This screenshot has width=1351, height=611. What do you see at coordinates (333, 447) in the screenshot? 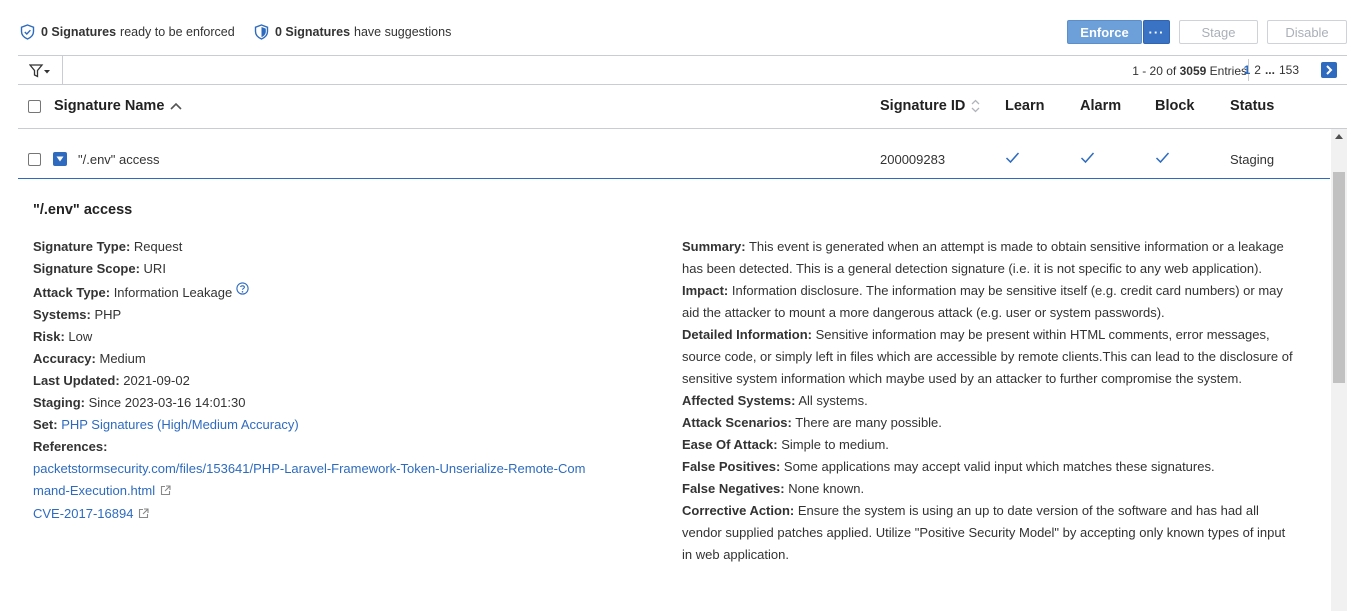
I see `detail-references: References:` at bounding box center [333, 447].